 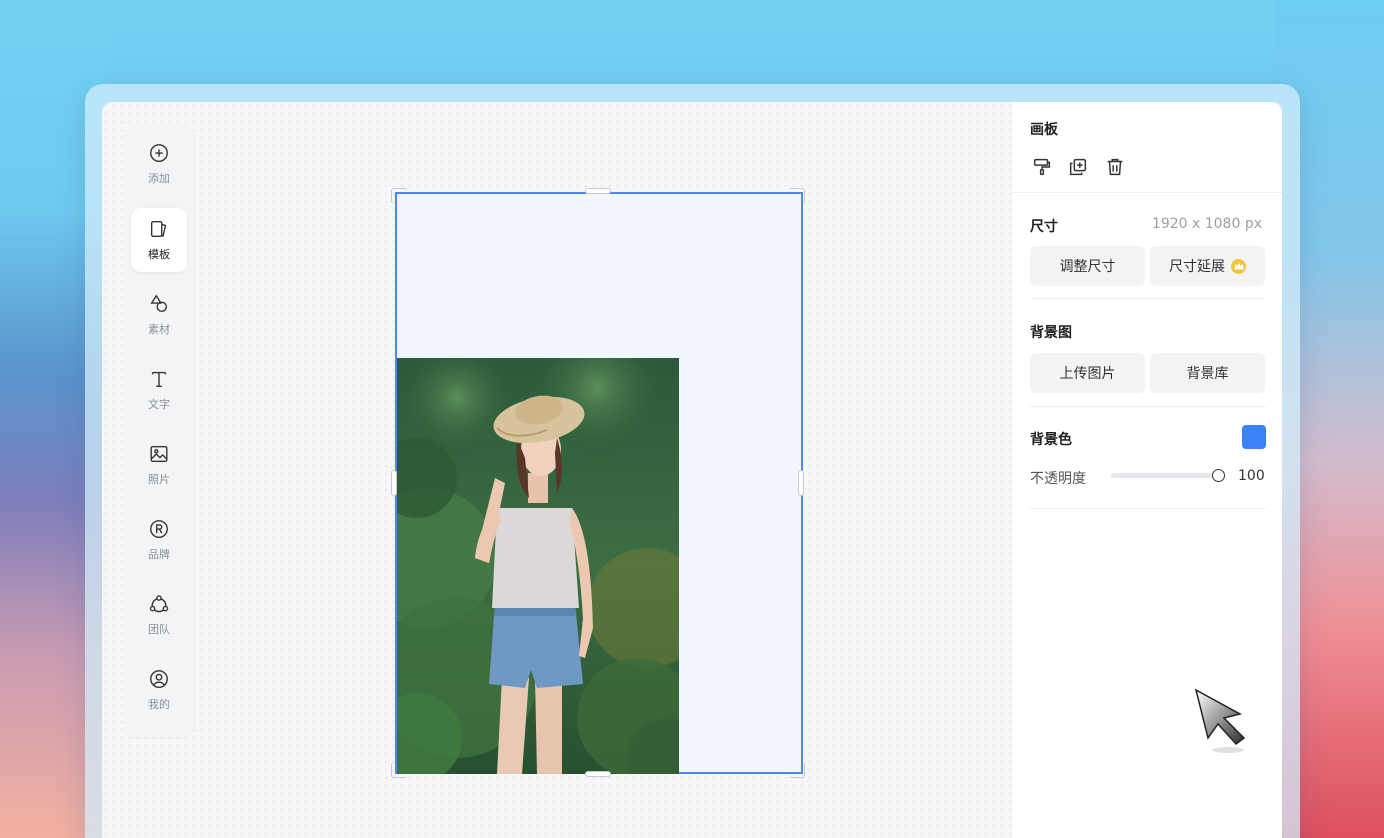 I want to click on size-label: 尺寸, so click(x=1044, y=227).